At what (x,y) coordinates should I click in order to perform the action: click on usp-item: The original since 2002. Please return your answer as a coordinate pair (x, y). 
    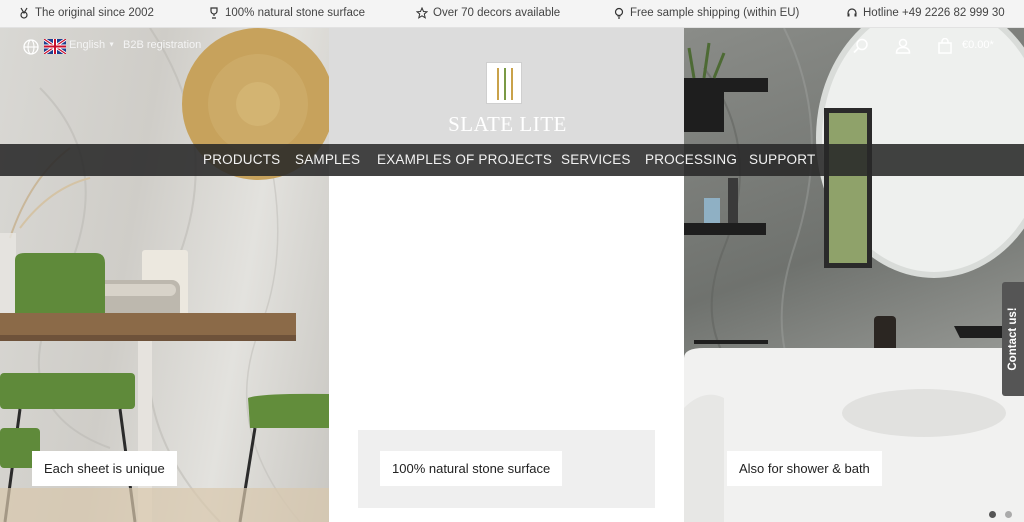
    Looking at the image, I should click on (86, 13).